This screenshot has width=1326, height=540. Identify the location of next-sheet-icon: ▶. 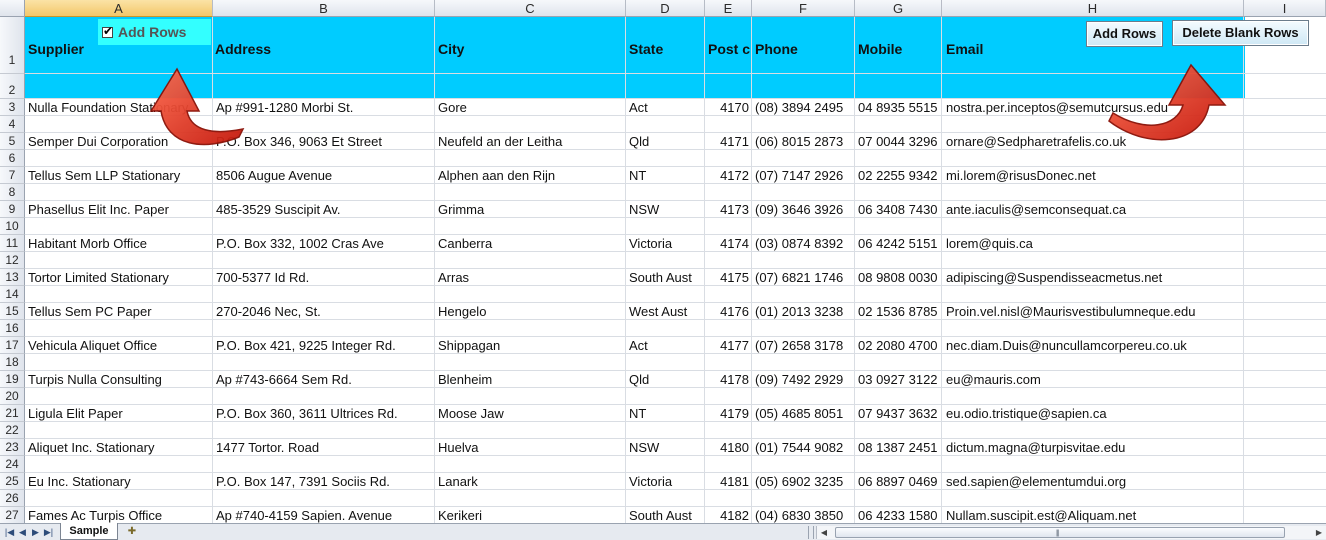
(35, 532).